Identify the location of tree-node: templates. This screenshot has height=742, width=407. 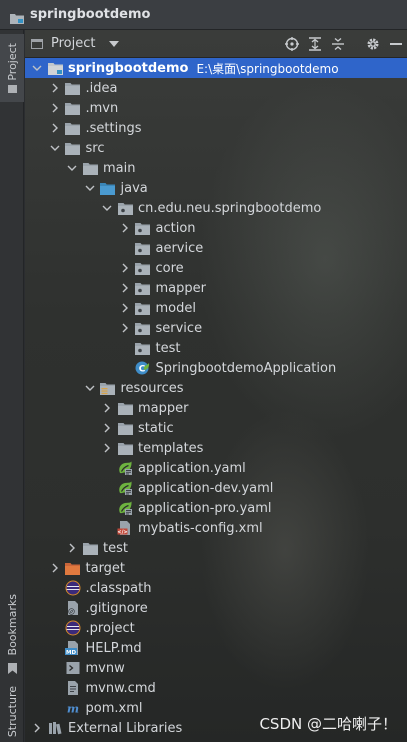
(216, 448).